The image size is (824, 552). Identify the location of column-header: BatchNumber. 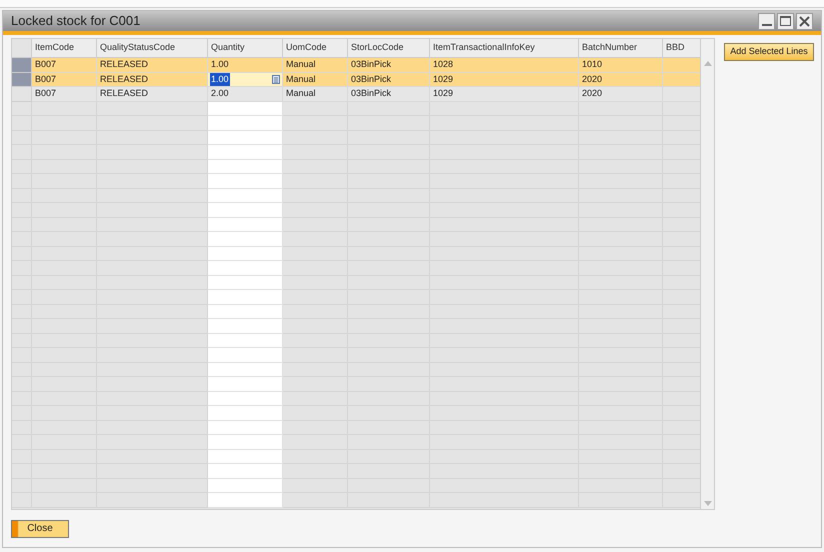
(621, 48).